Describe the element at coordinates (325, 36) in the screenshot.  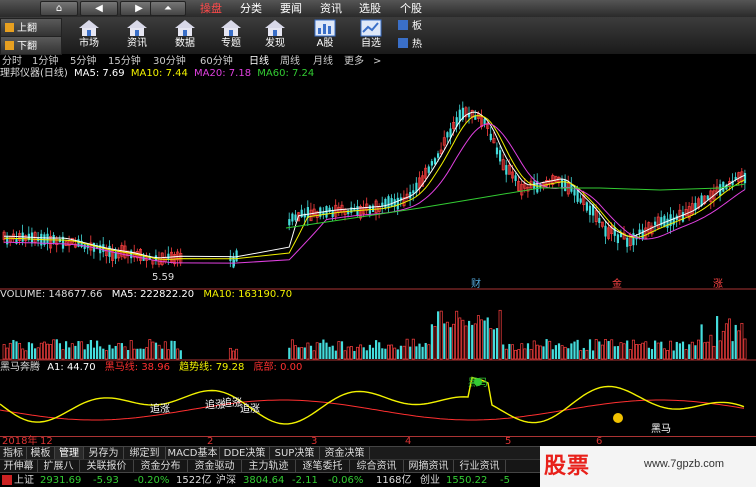
I see `a-share-button: A股` at that location.